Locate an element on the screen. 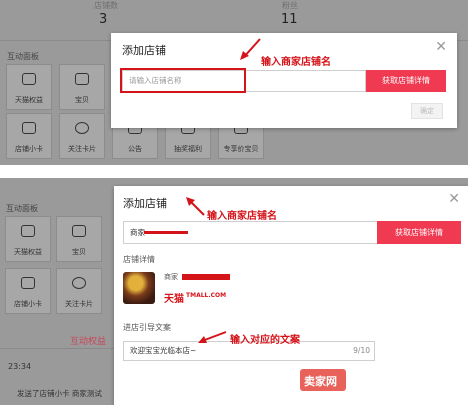 This screenshot has height=405, width=468. tmall-domain: TMALL.COM is located at coordinates (206, 295).